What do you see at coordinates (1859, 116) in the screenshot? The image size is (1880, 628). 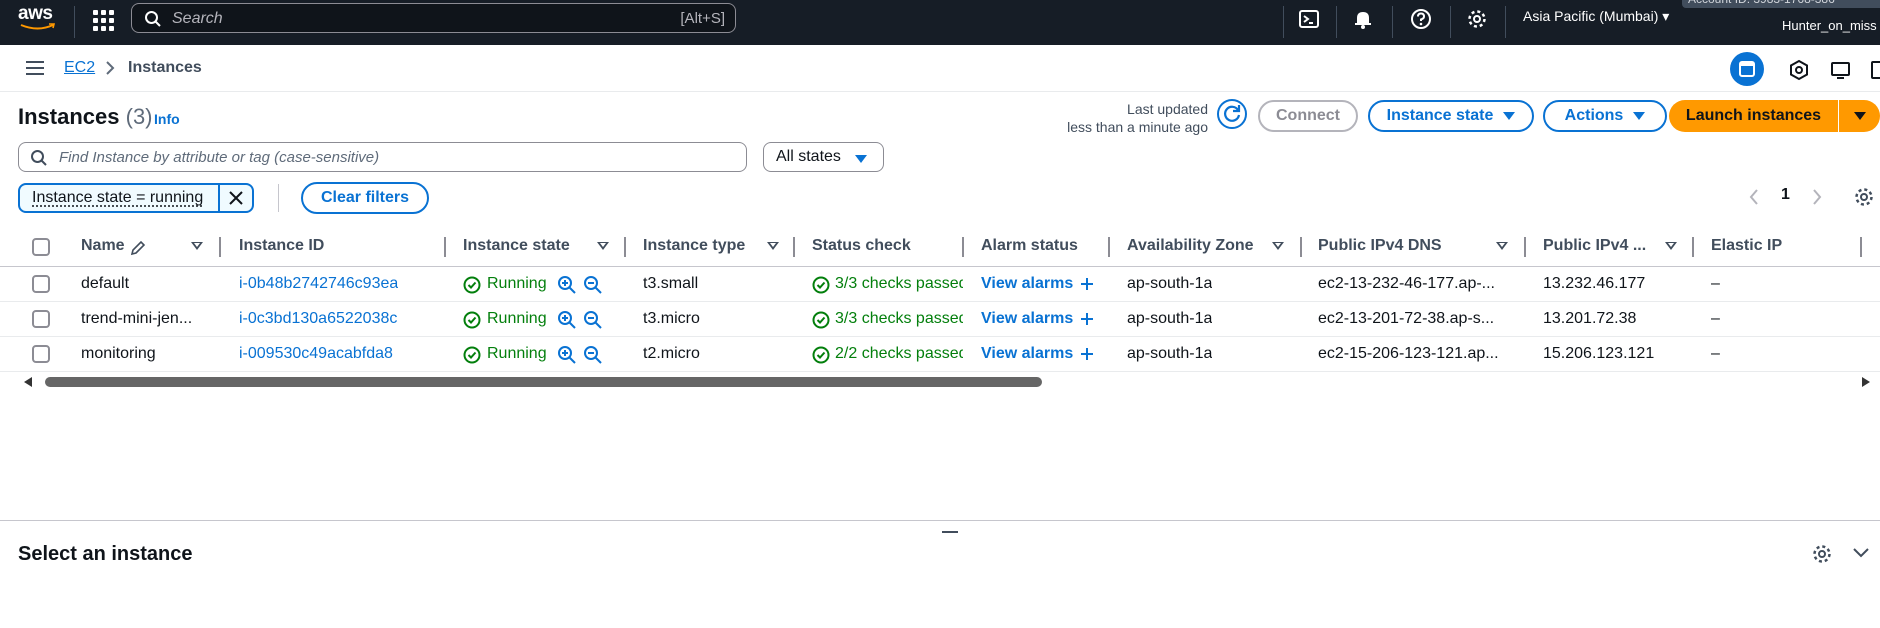 I see `launch-dropdown-button` at bounding box center [1859, 116].